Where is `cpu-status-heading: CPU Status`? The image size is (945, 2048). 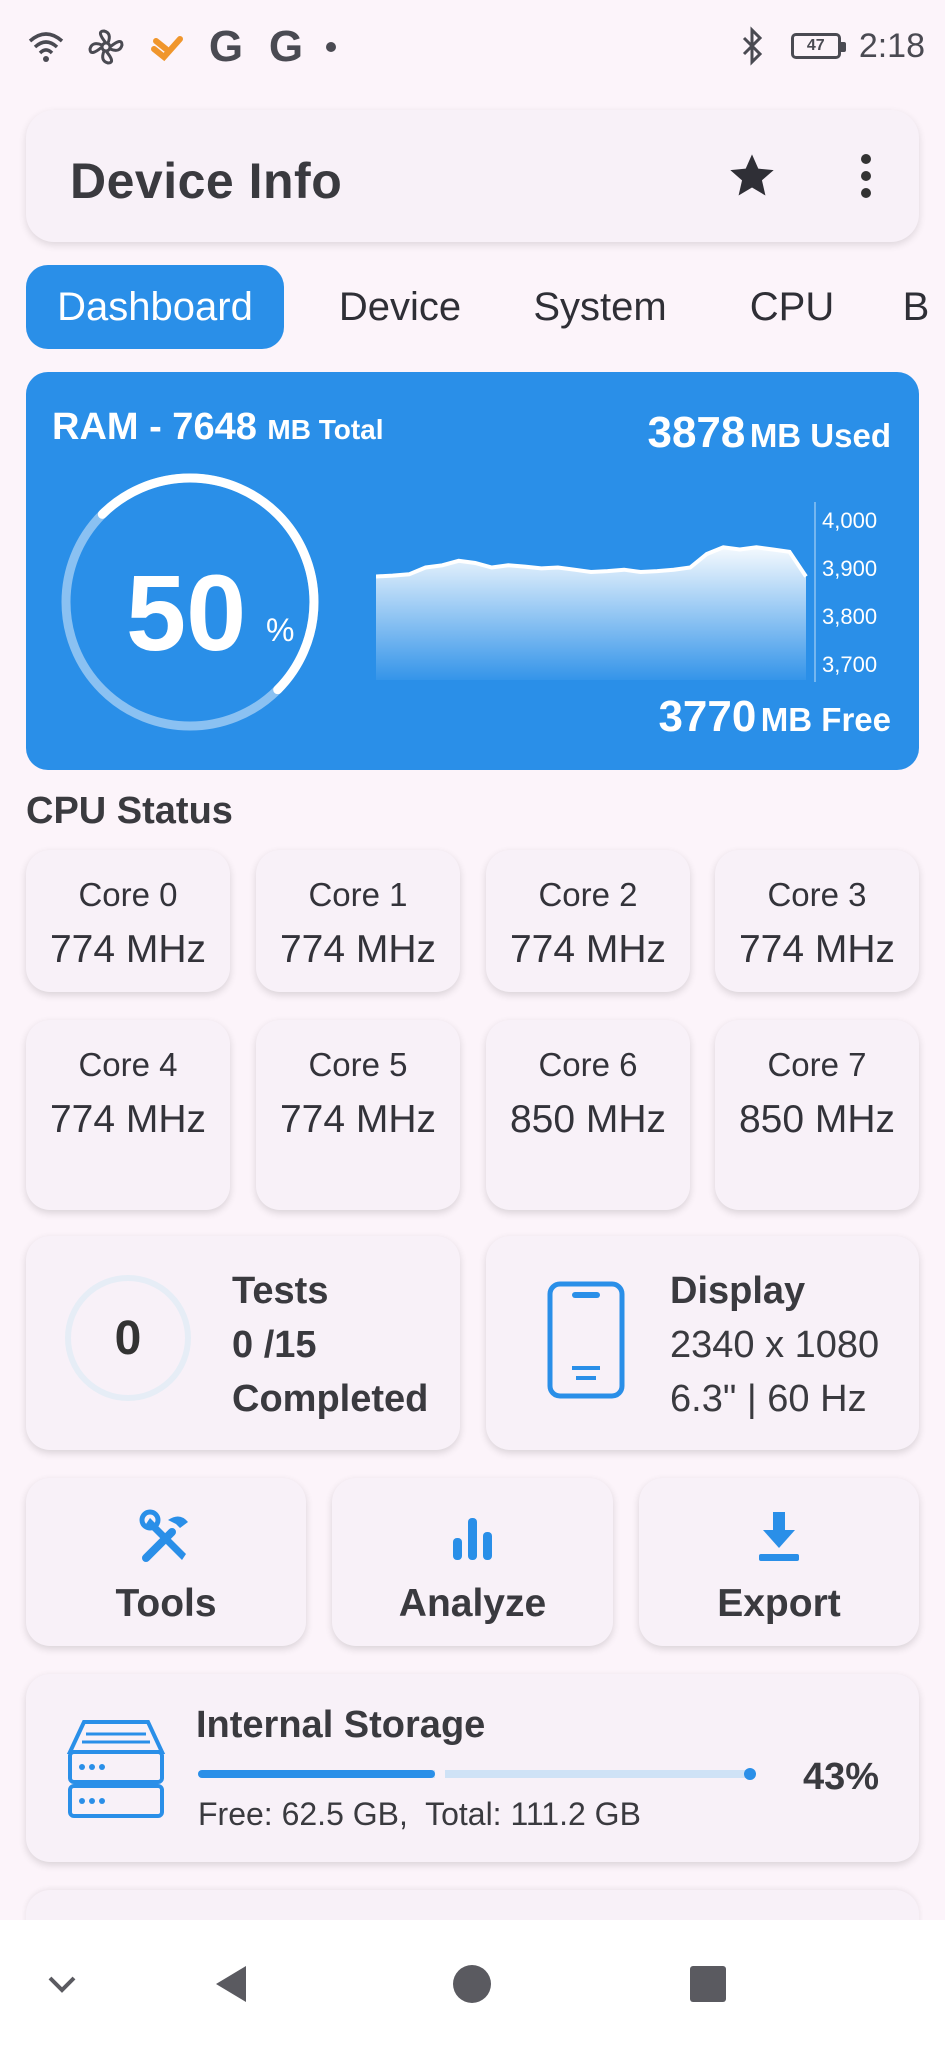
cpu-status-heading: CPU Status is located at coordinates (129, 811).